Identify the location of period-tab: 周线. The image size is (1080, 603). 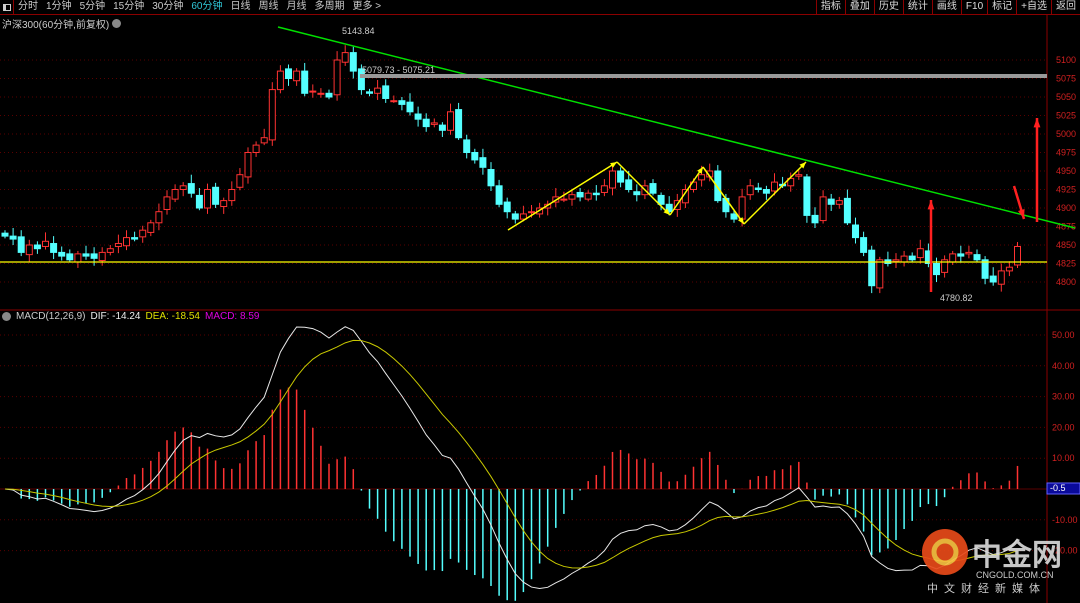
(269, 7).